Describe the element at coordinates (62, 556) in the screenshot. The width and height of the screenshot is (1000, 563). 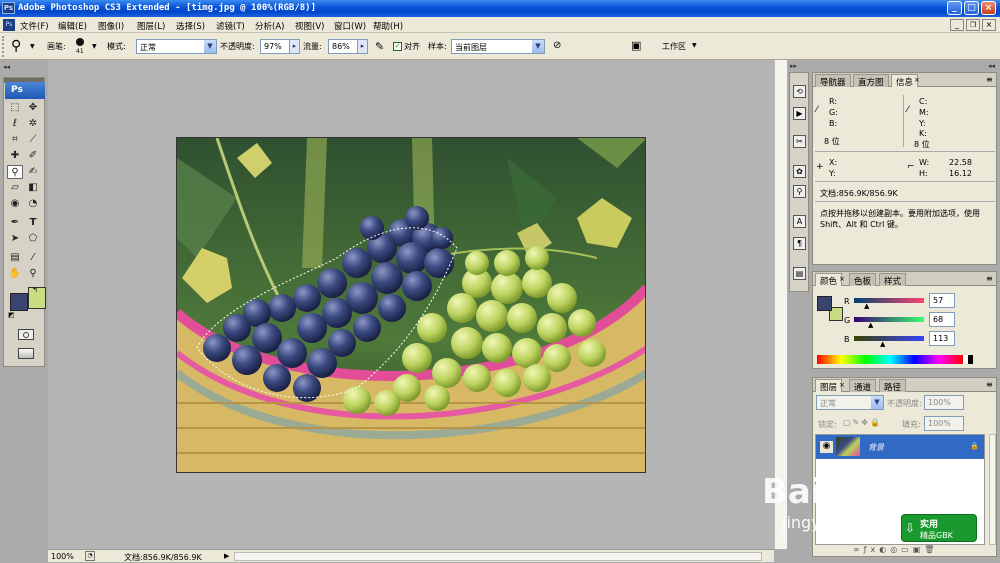
I see `zoom-level: 100%` at that location.